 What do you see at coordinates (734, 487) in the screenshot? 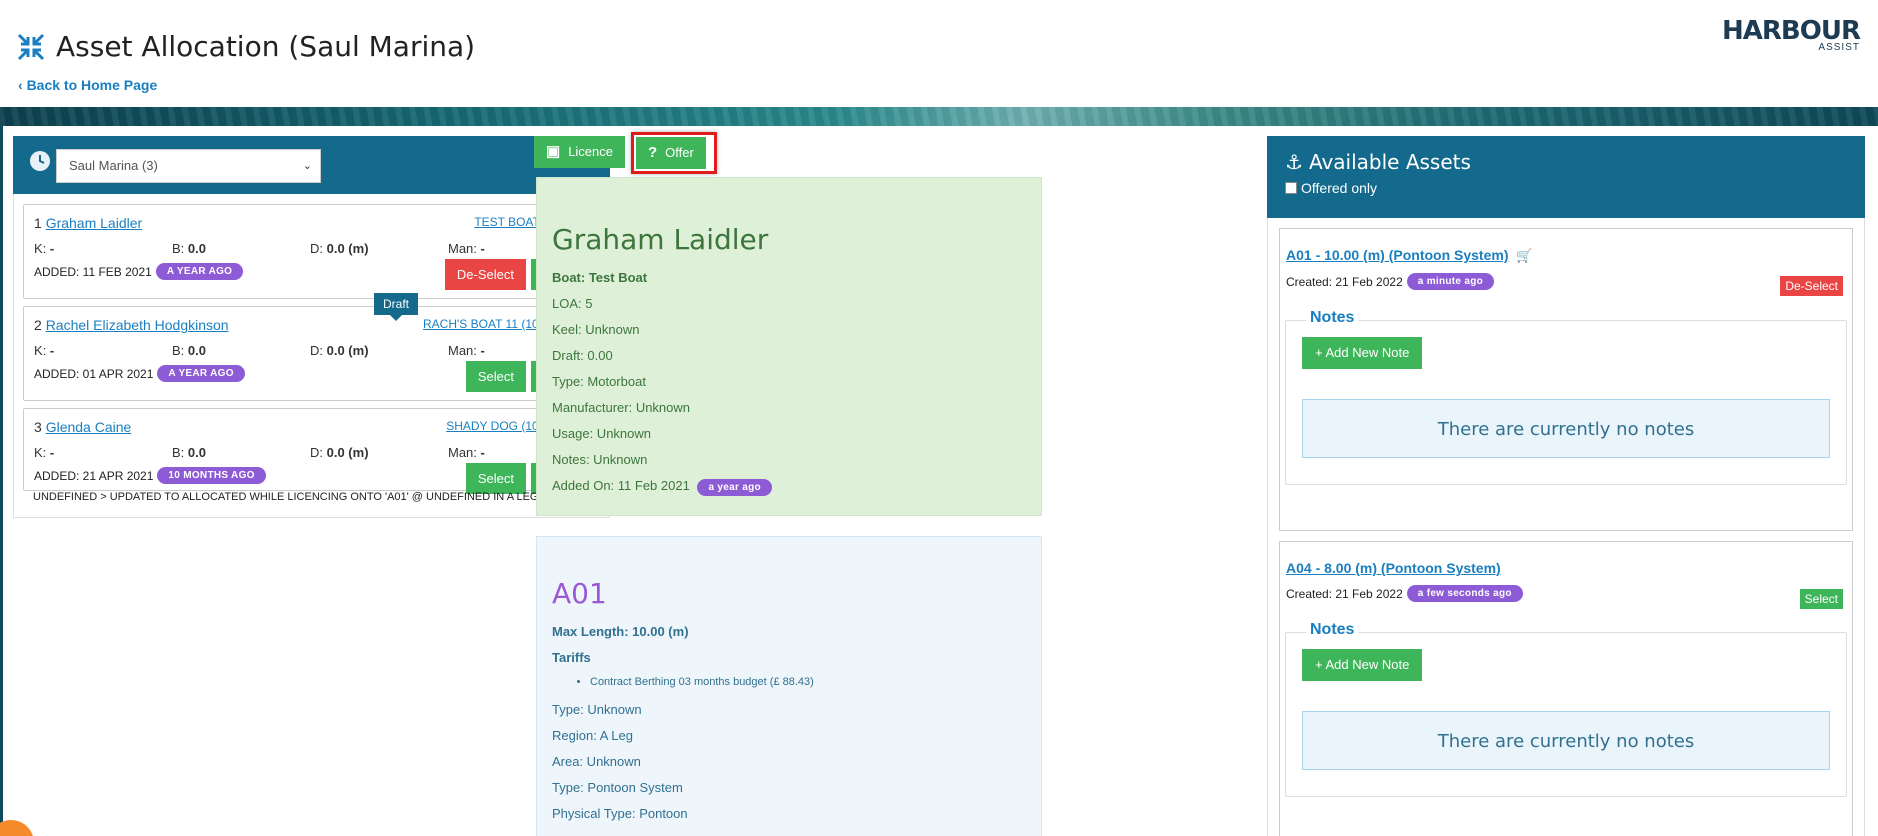
I see `time-ago-badge: a year ago` at bounding box center [734, 487].